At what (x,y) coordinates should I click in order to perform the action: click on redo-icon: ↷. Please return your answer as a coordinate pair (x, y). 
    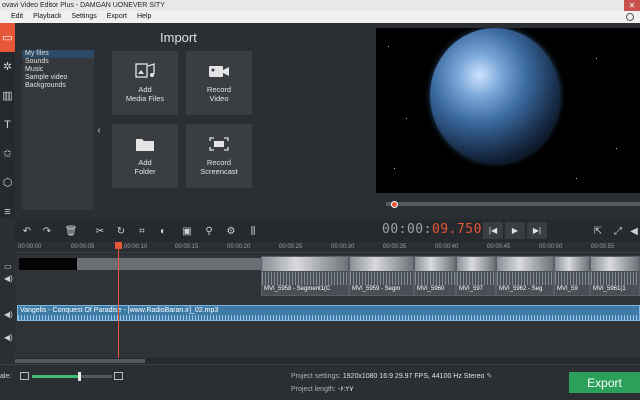
    Looking at the image, I should click on (47, 231).